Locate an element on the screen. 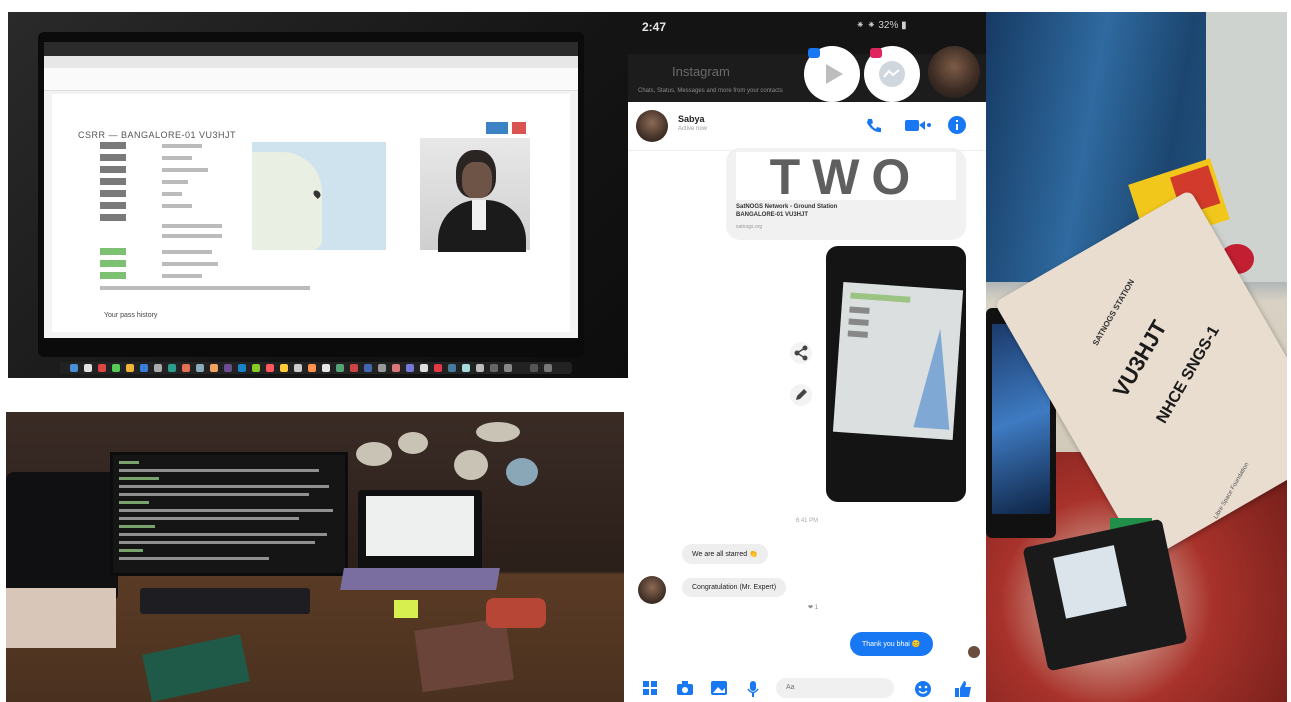 This screenshot has height=702, width=1291. edit-button is located at coordinates (497, 128).